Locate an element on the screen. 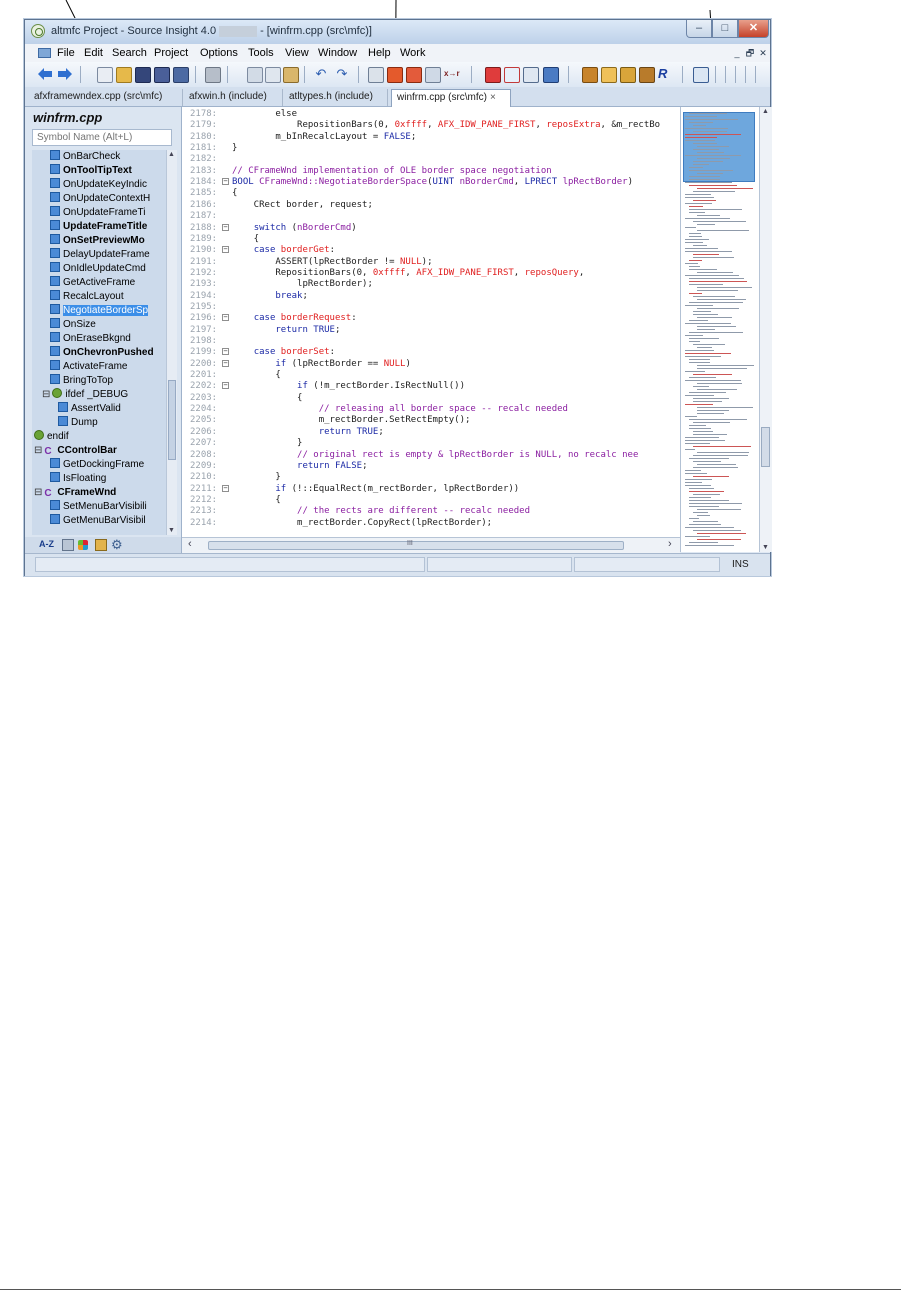 The image size is (901, 1299). sort-alphabetical-button: A-Z is located at coordinates (46, 544).